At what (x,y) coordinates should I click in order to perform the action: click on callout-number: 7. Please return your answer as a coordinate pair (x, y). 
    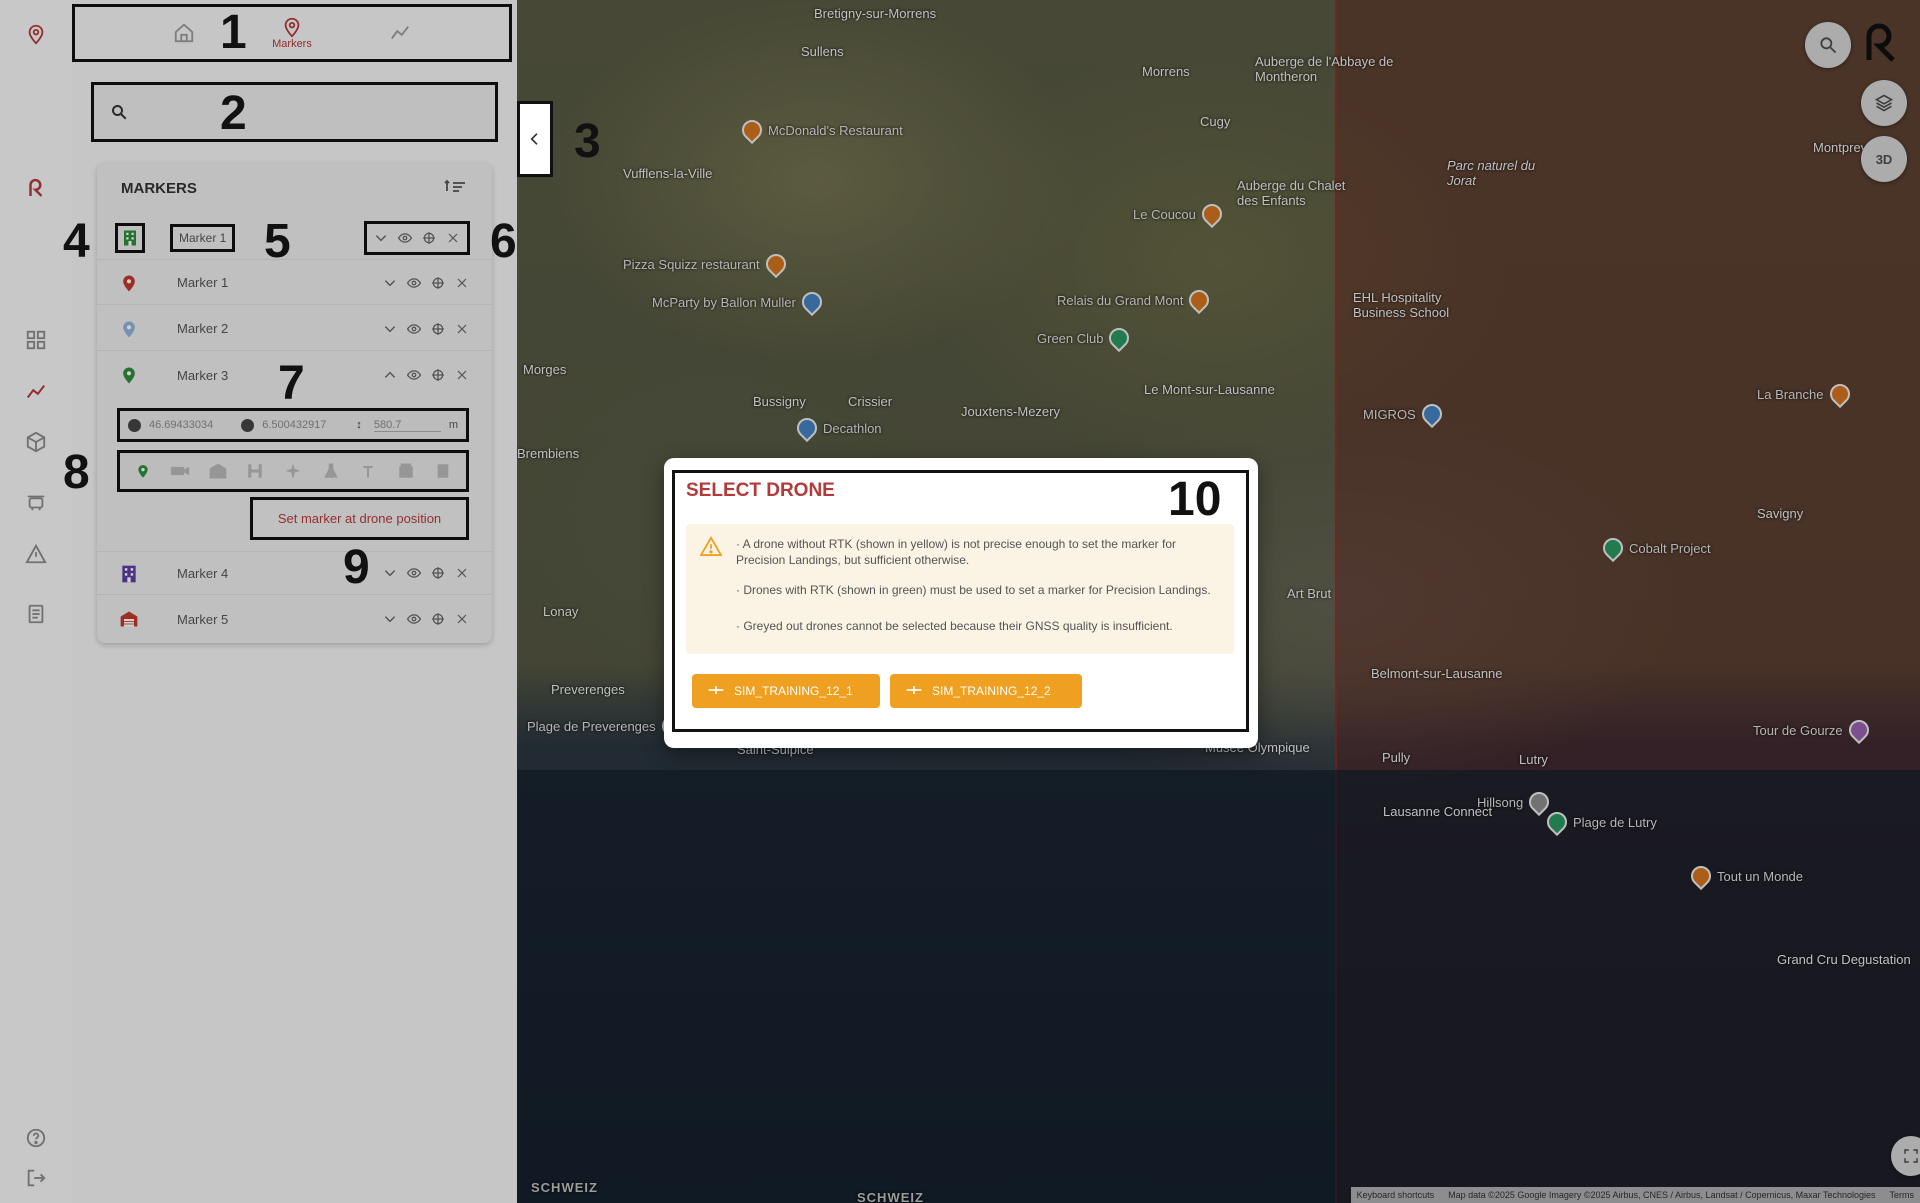
    Looking at the image, I should click on (291, 383).